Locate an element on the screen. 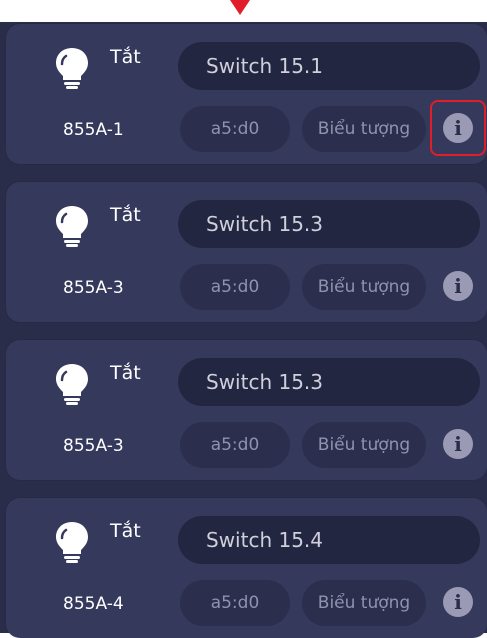 The height and width of the screenshot is (638, 487). info-button-highlight: i is located at coordinates (458, 128).